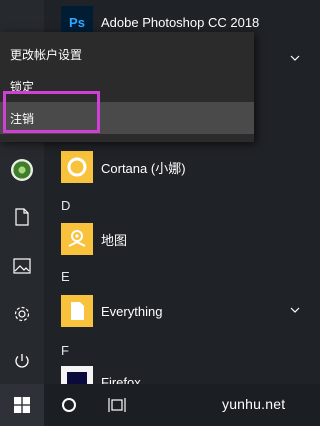 This screenshot has height=426, width=320. What do you see at coordinates (132, 311) in the screenshot?
I see `app-name: Everything` at bounding box center [132, 311].